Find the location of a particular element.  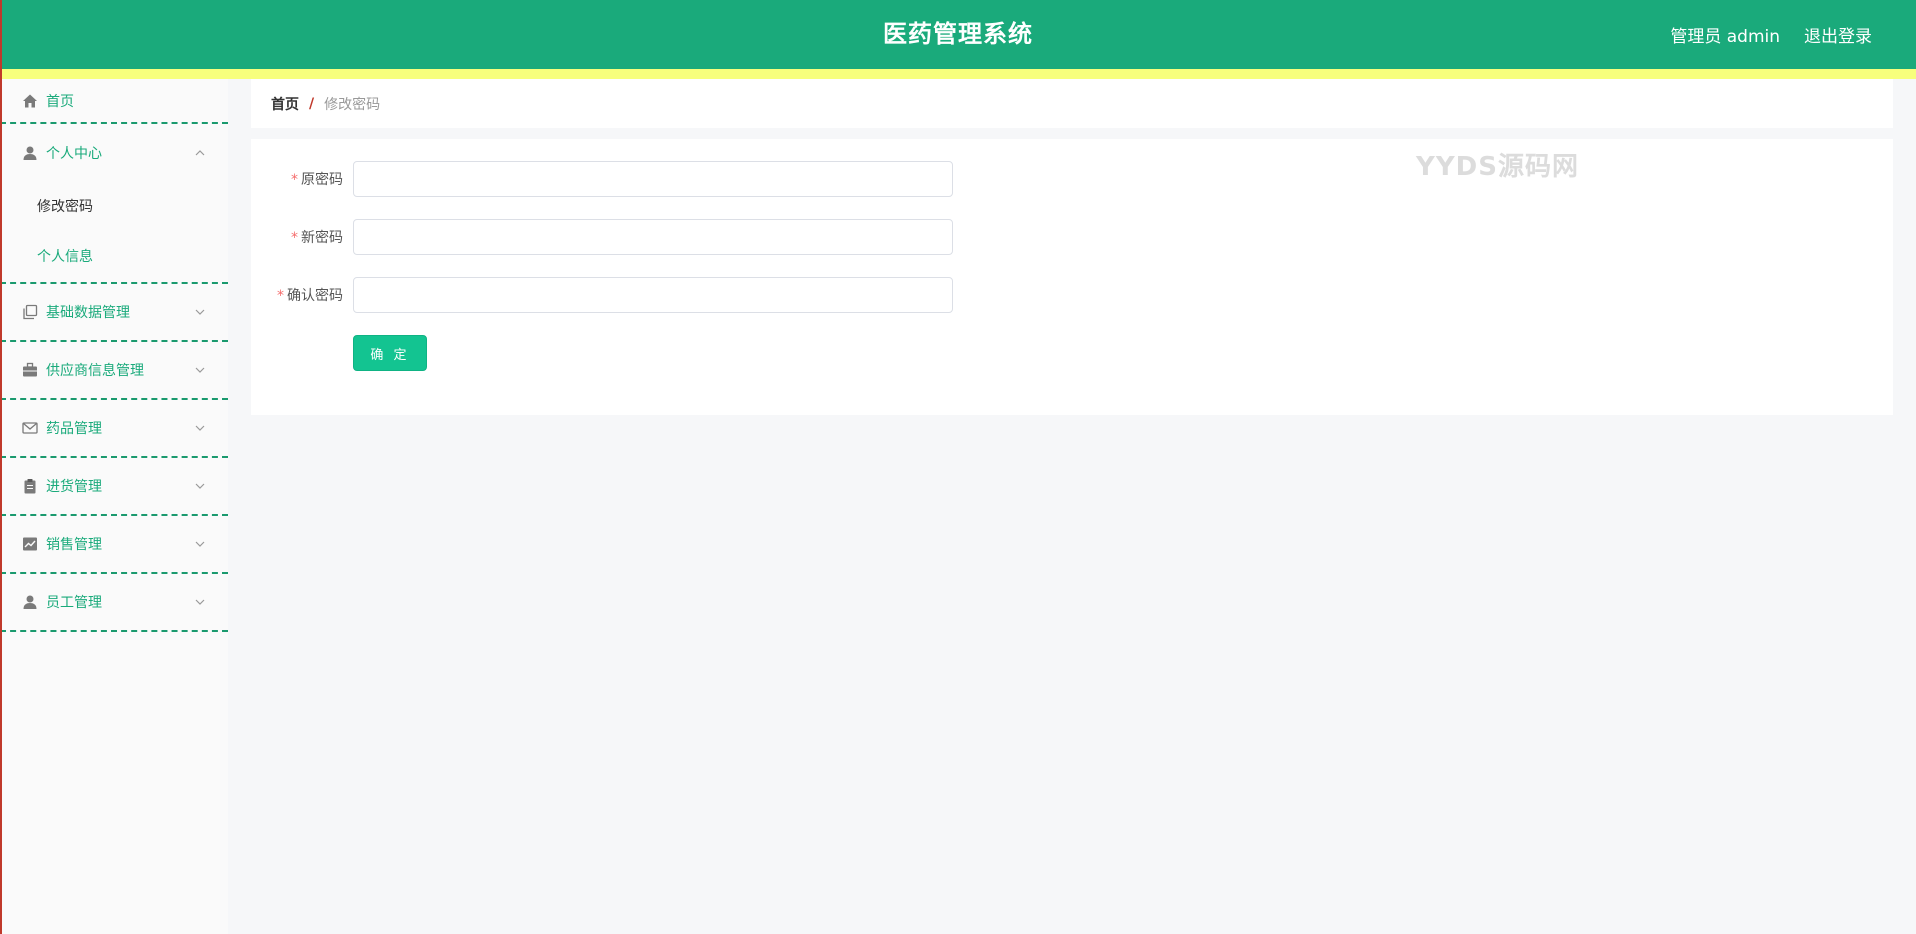

field-label-text: 原密码 is located at coordinates (322, 180).